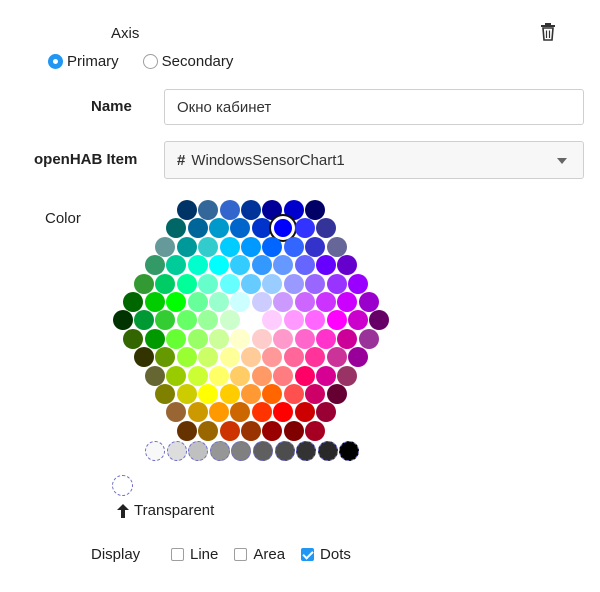 The image size is (600, 592). What do you see at coordinates (83, 61) in the screenshot?
I see `radio-primary: Primary` at bounding box center [83, 61].